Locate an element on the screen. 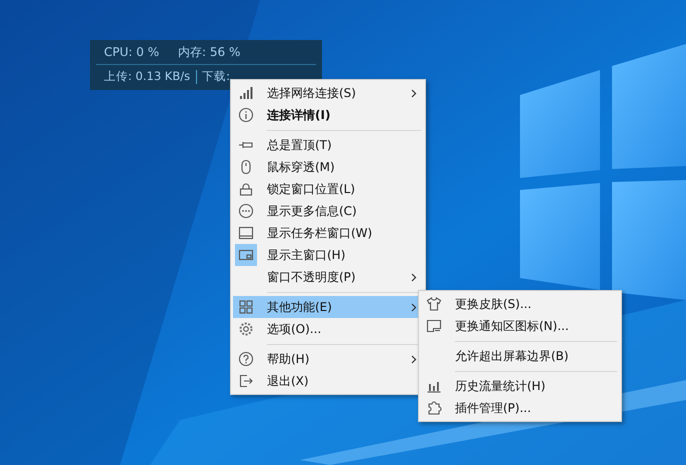  menu-item: 窗口不透明度(P) is located at coordinates (328, 277).